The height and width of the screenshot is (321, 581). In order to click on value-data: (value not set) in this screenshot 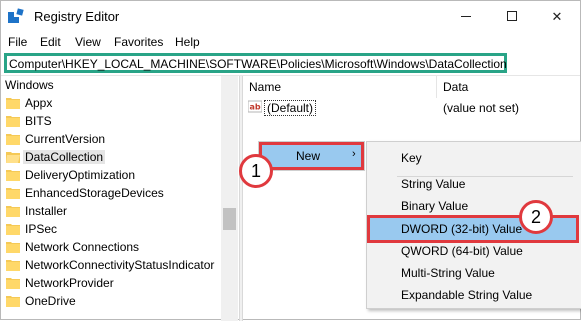, I will do `click(481, 108)`.